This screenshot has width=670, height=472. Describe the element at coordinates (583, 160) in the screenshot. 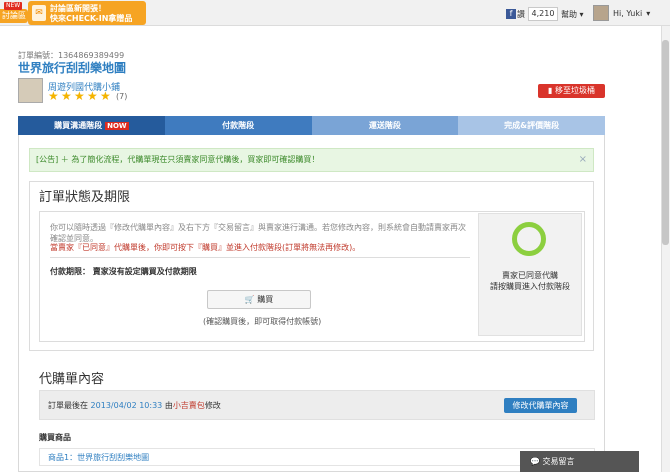

I see `close-icon: ×` at that location.